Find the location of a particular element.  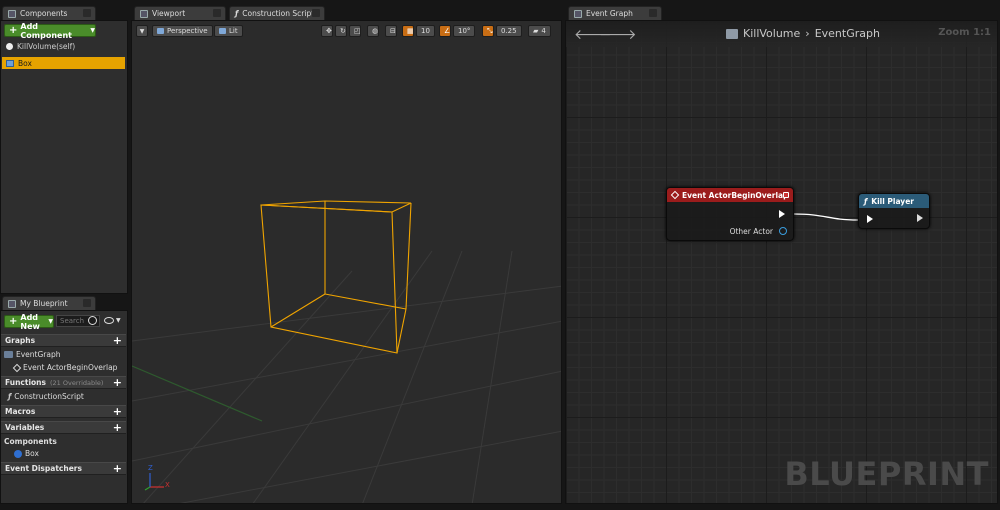

section-macros: Macros + is located at coordinates (63, 411).